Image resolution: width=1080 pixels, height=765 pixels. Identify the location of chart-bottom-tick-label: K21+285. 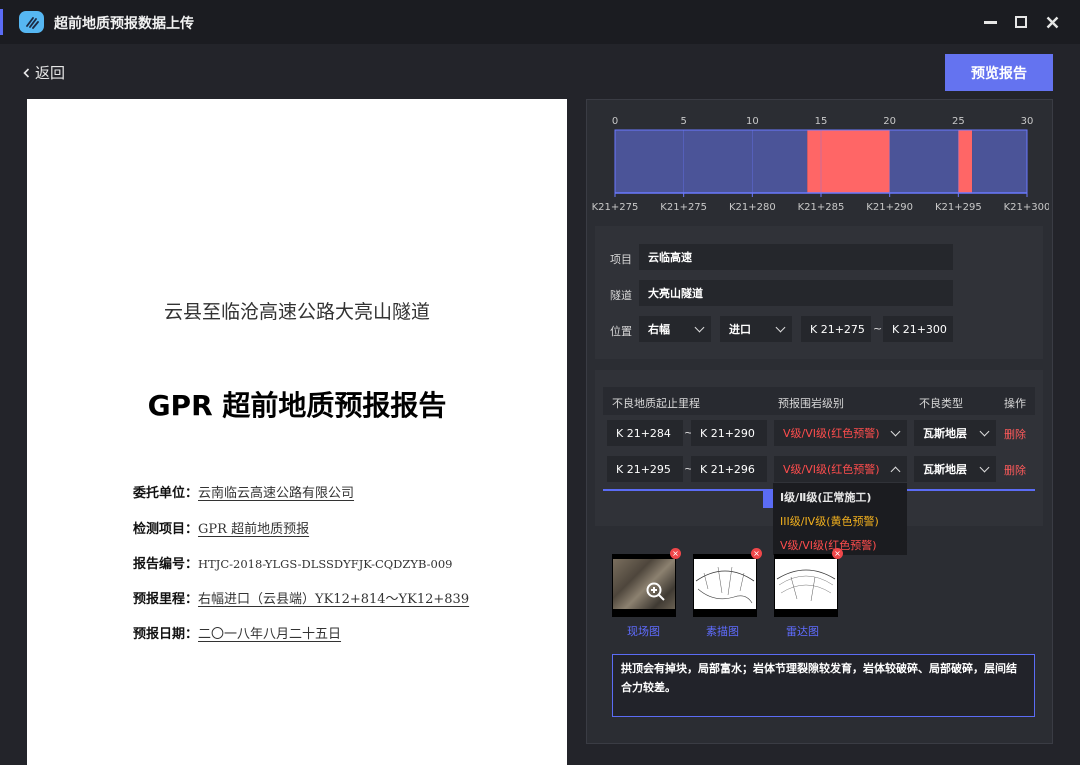
(821, 207).